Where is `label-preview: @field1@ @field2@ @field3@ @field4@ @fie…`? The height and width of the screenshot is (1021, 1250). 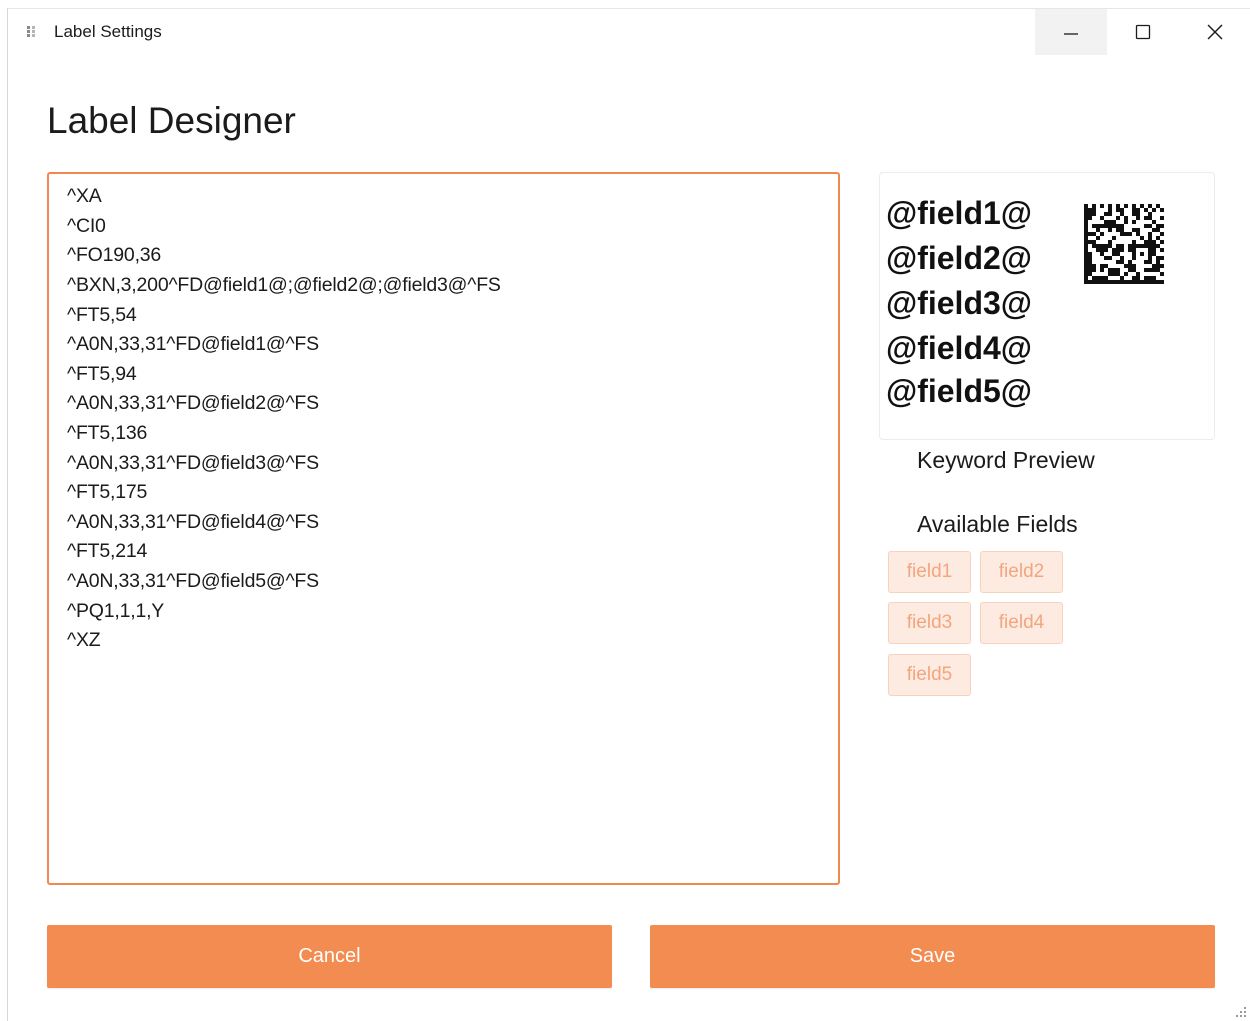
label-preview: @field1@ @field2@ @field3@ @field4@ @fie… is located at coordinates (1047, 306).